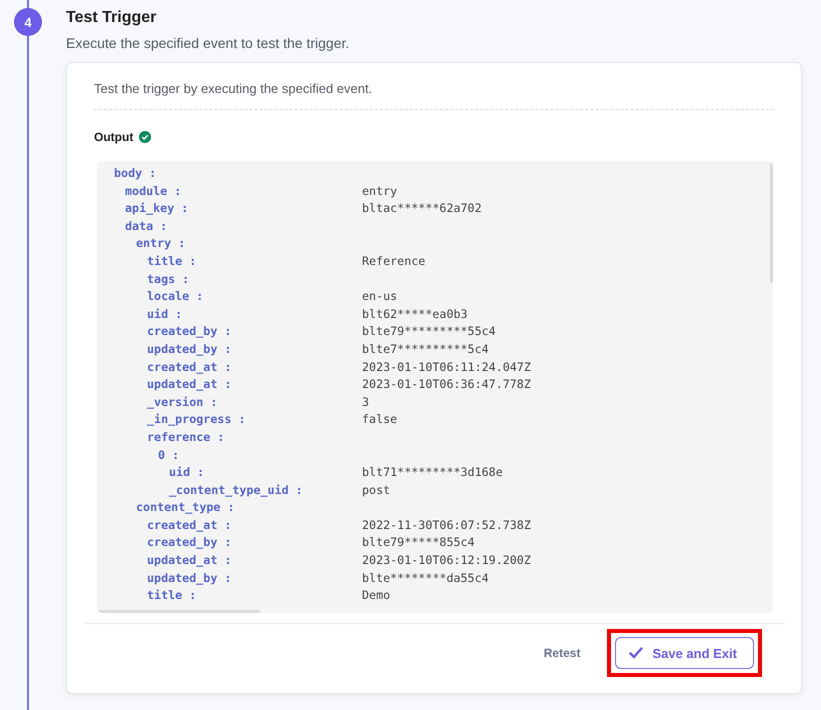 The height and width of the screenshot is (710, 821). What do you see at coordinates (432, 473) in the screenshot?
I see `json-value: blt71*********3d168e` at bounding box center [432, 473].